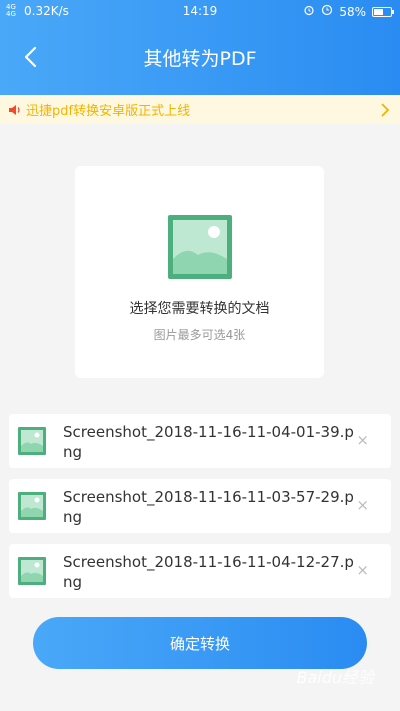 The width and height of the screenshot is (400, 711). What do you see at coordinates (15, 110) in the screenshot?
I see `speaker-icon` at bounding box center [15, 110].